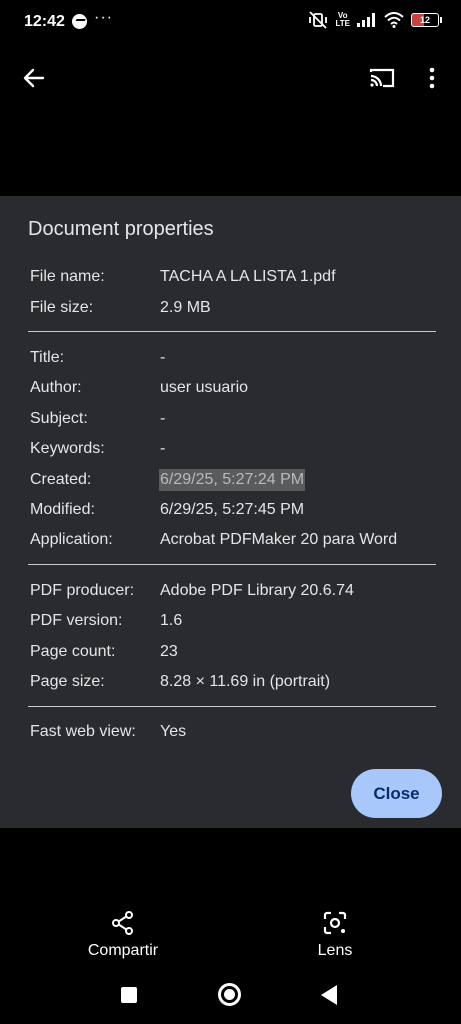  What do you see at coordinates (318, 20) in the screenshot?
I see `mute-vibrate-icon` at bounding box center [318, 20].